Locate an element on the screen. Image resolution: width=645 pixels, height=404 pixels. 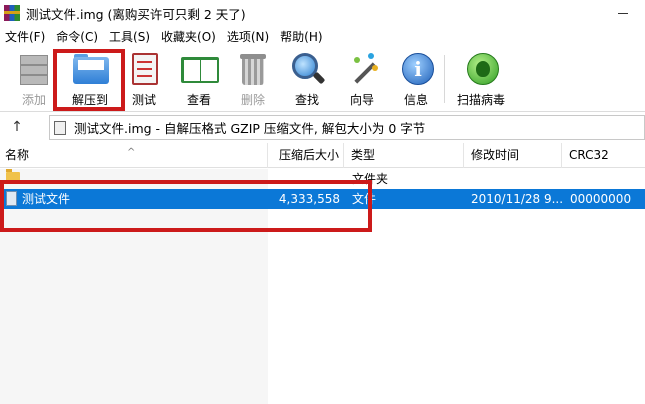
add-label: 添加 is located at coordinates (33, 100).